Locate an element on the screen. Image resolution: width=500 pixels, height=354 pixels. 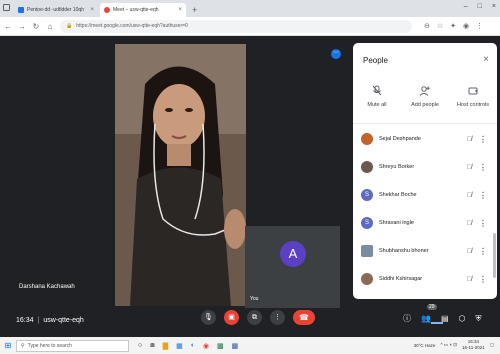
phone-hangup-icon: ☎ is located at coordinates (304, 317).